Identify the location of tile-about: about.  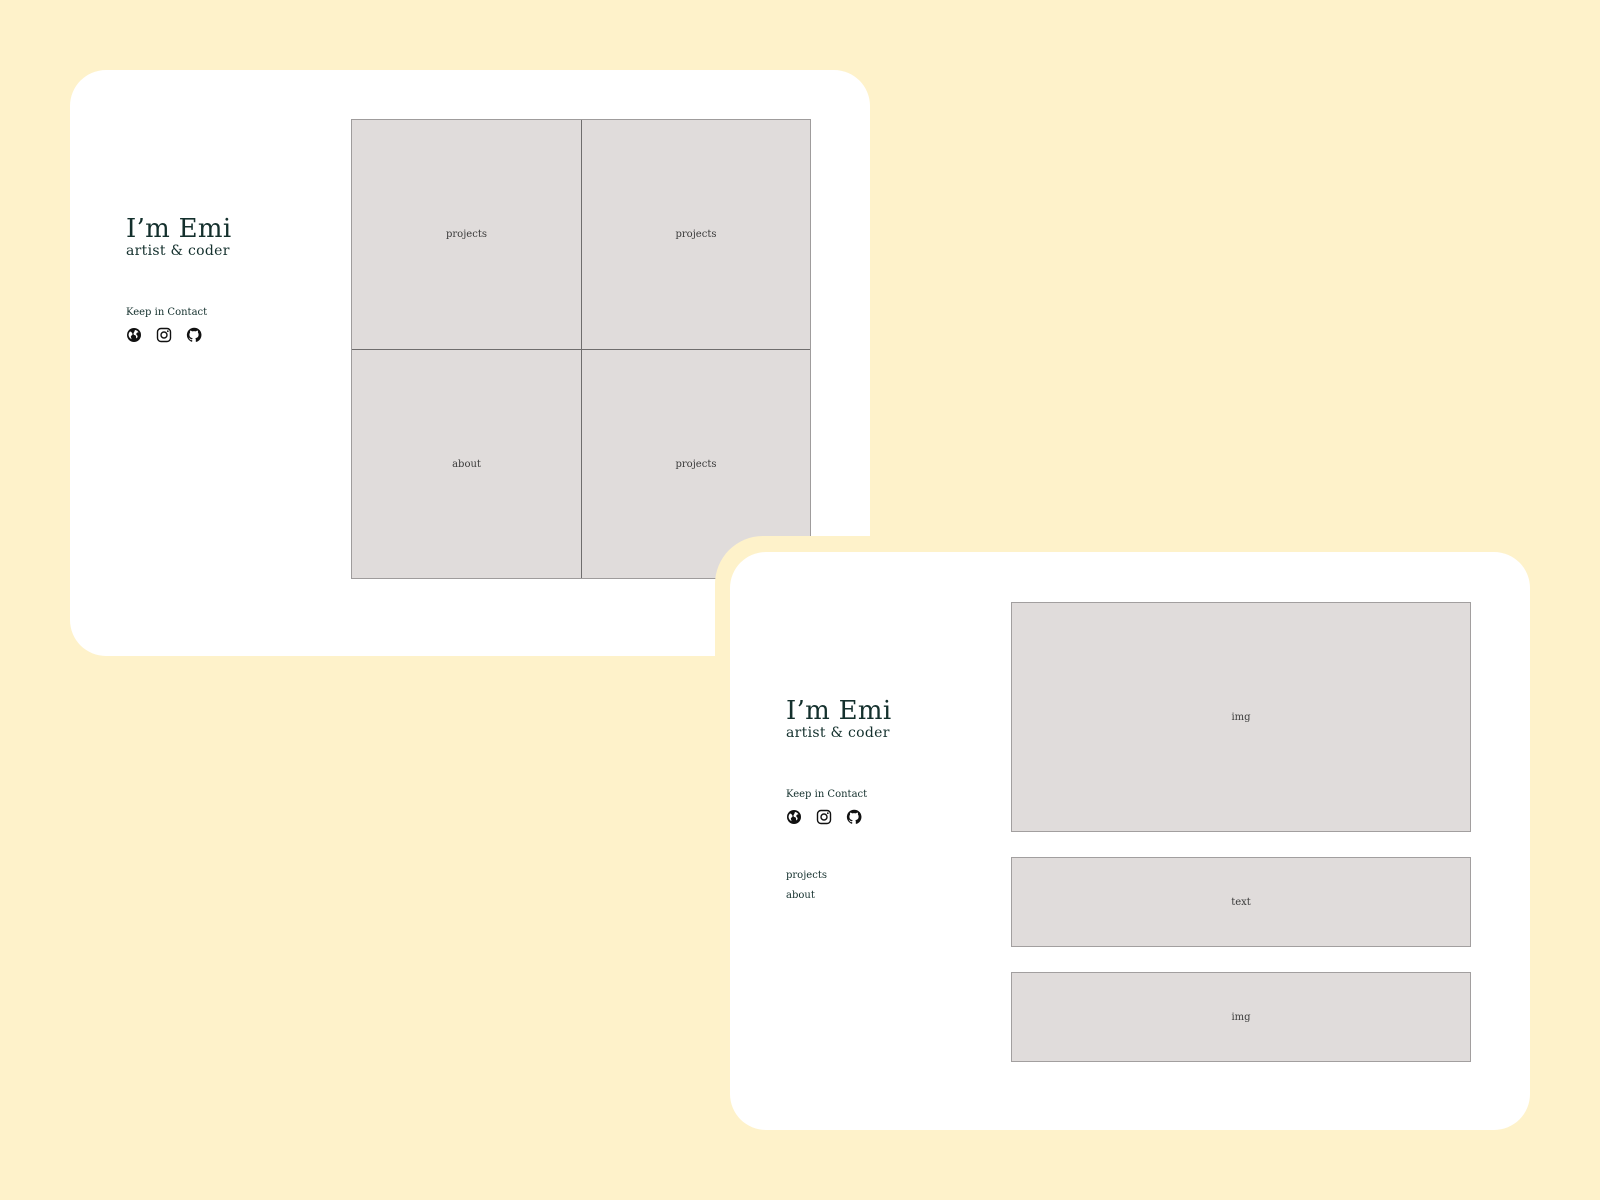
(466, 463).